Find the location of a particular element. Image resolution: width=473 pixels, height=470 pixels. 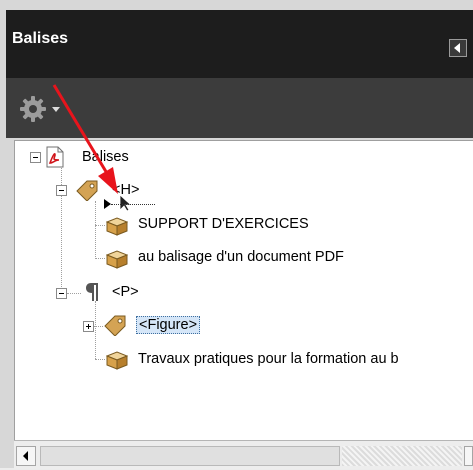

tree-node-label: SUPPORT D'EXERCICES is located at coordinates (223, 224).